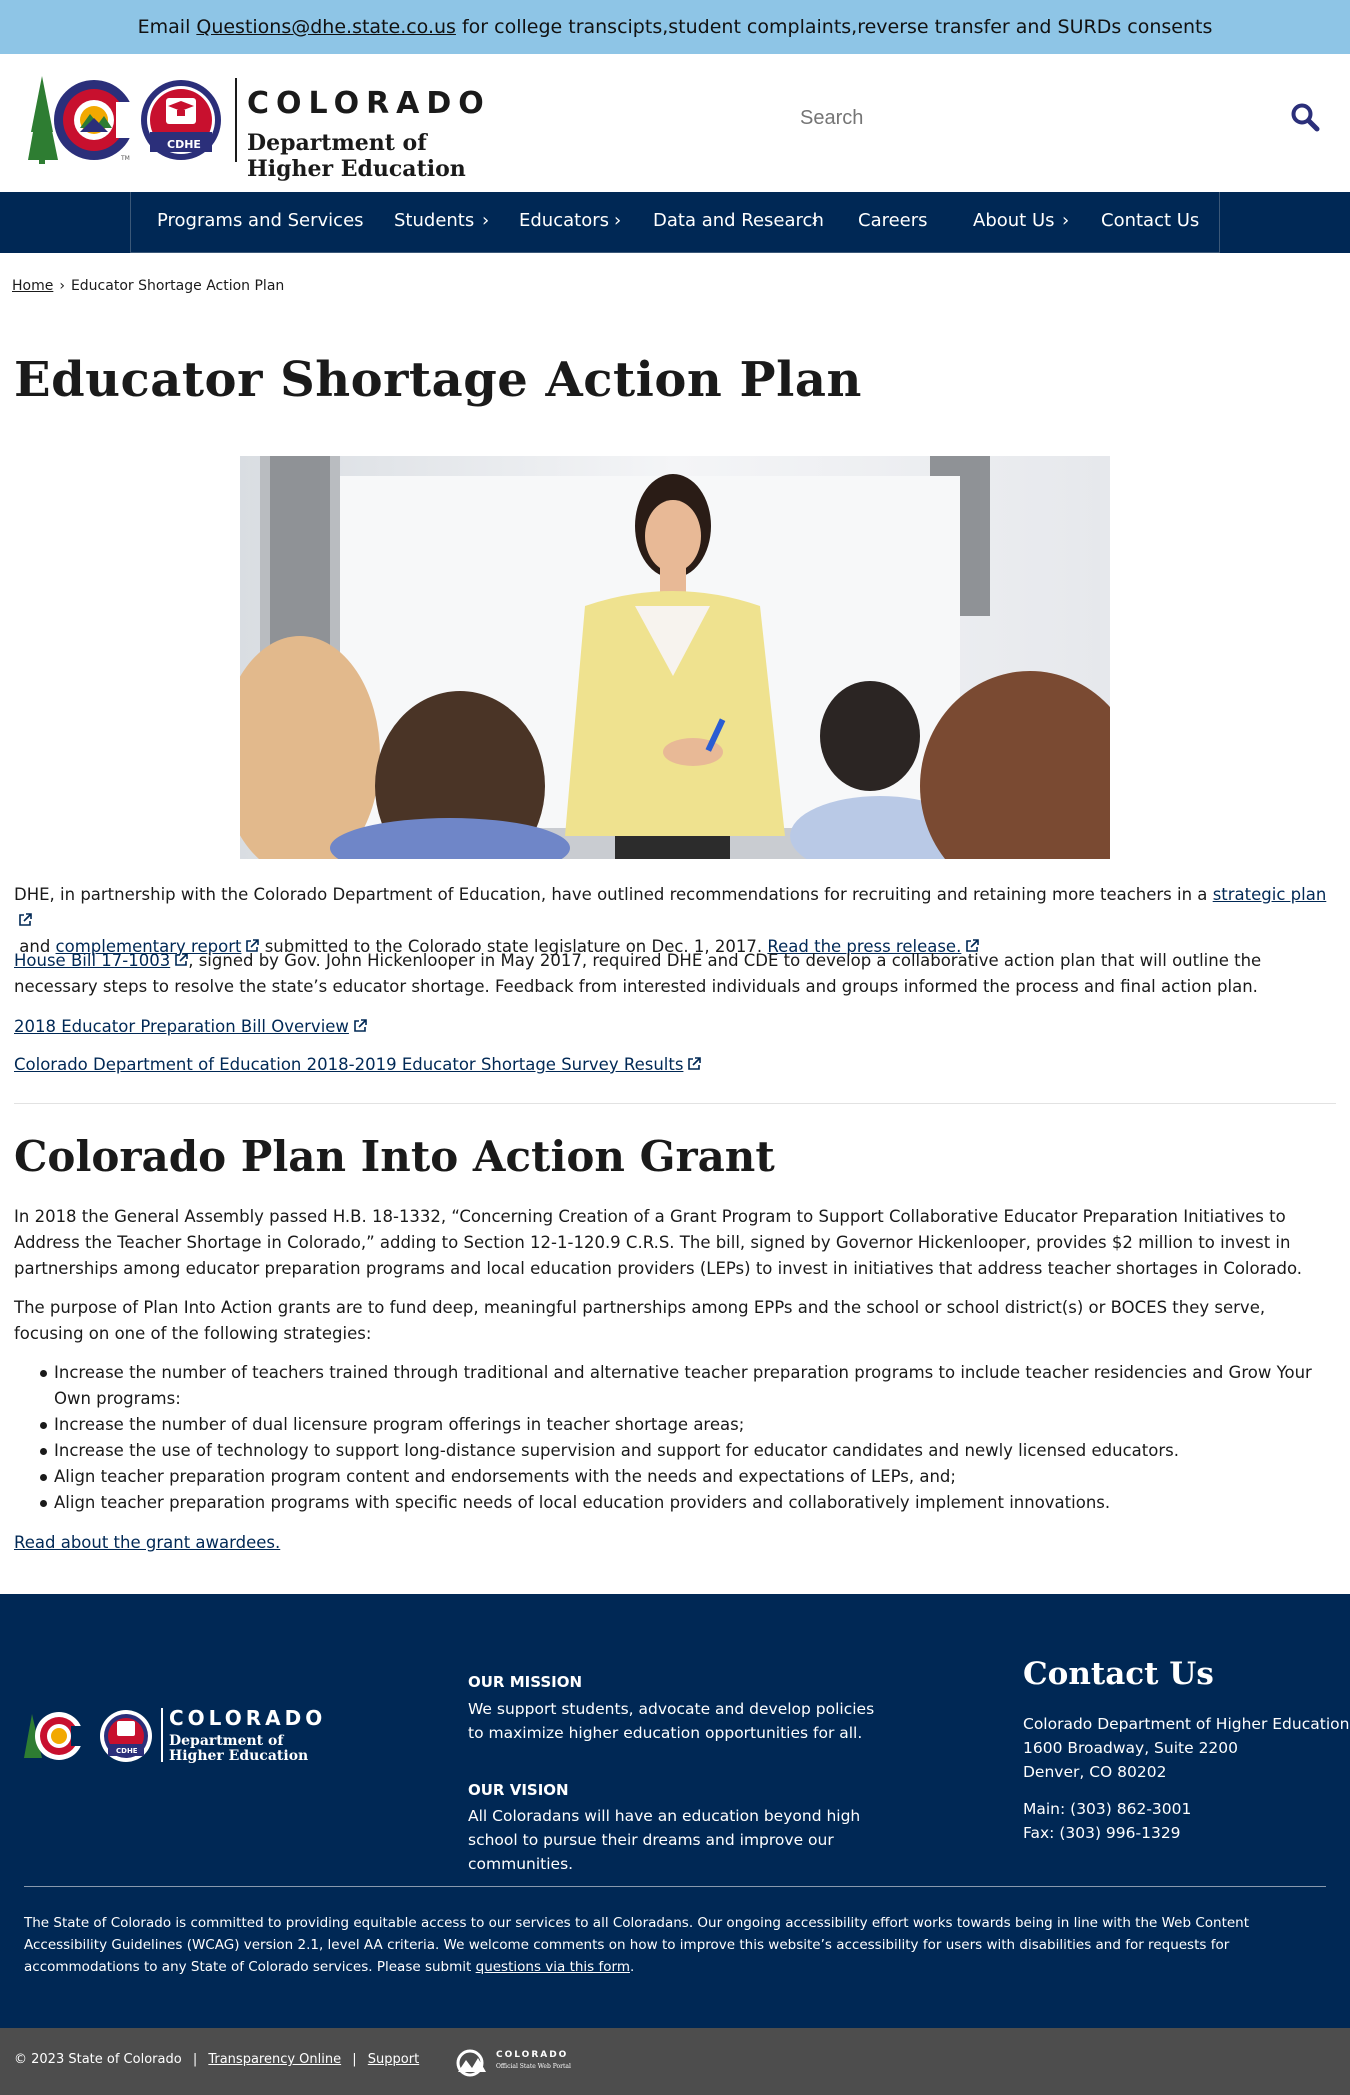  Describe the element at coordinates (1095, 1772) in the screenshot. I see `address-line: Denver, CO 80202` at that location.